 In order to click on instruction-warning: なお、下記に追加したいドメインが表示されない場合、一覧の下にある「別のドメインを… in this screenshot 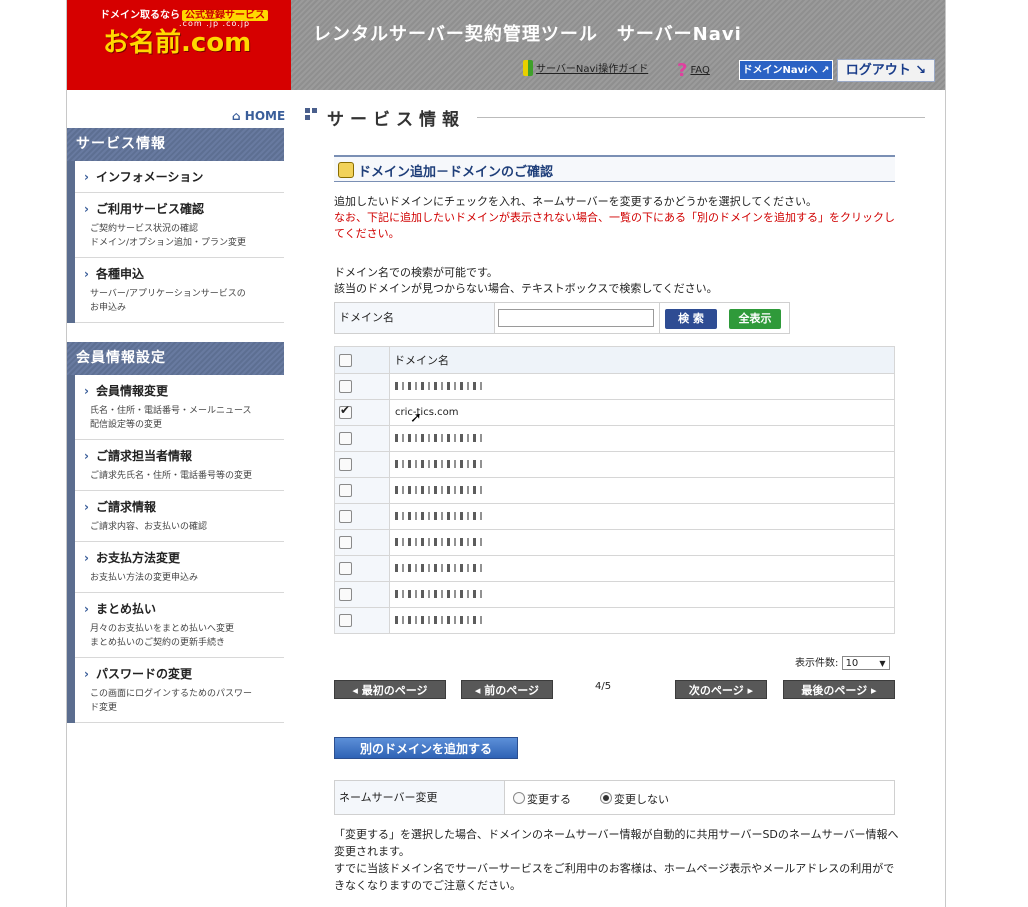, I will do `click(614, 225)`.